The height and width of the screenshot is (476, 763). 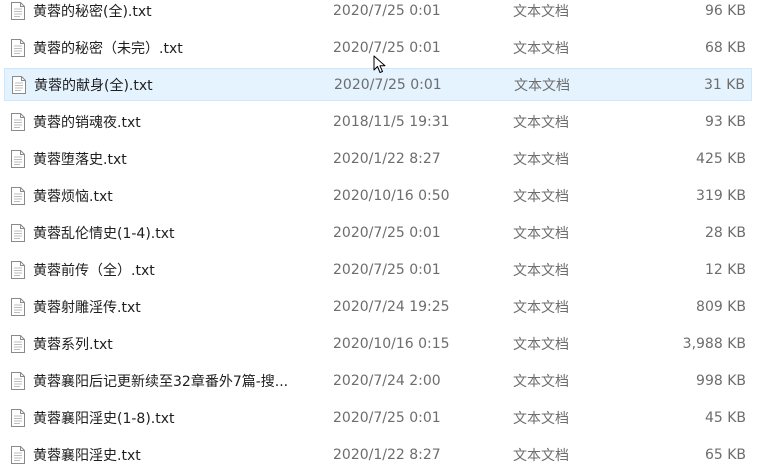 I want to click on file-size: 28 KB, so click(x=725, y=232).